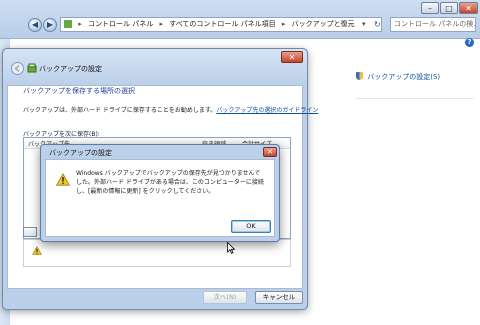  Describe the element at coordinates (35, 25) in the screenshot. I see `back-arrow-icon: ◀` at that location.